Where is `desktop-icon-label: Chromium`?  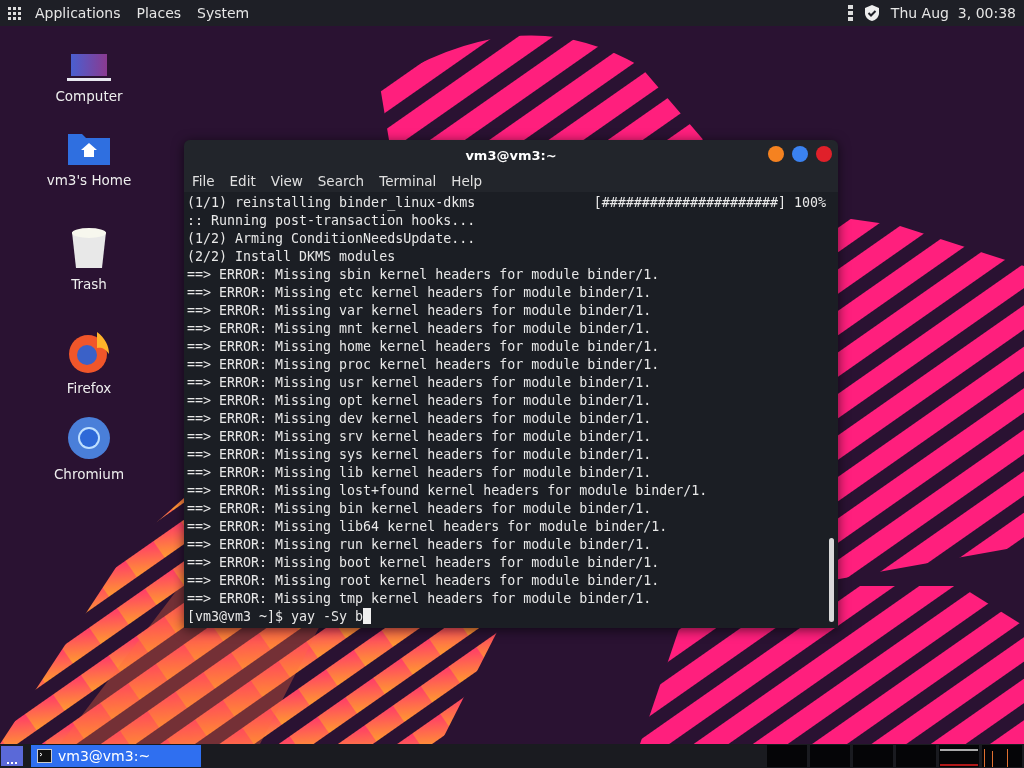 desktop-icon-label: Chromium is located at coordinates (89, 474).